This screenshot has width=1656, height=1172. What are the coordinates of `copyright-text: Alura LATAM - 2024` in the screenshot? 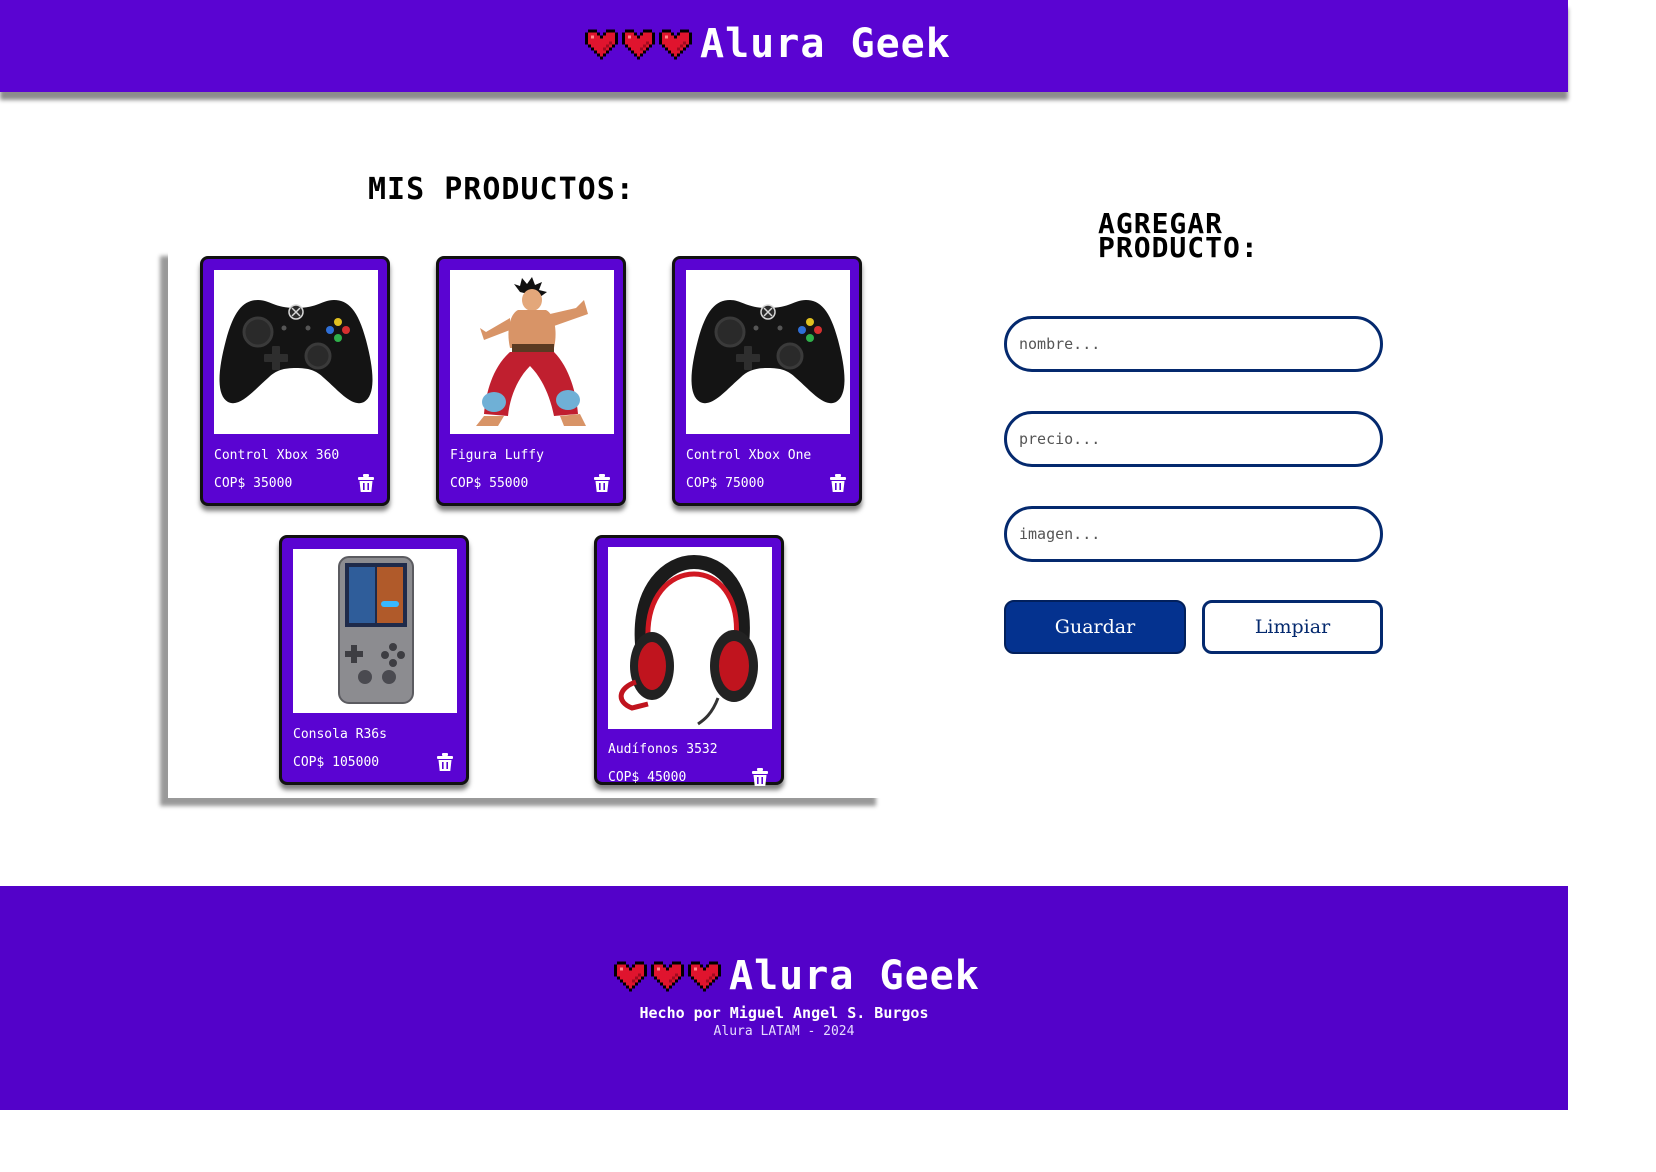 It's located at (784, 1031).